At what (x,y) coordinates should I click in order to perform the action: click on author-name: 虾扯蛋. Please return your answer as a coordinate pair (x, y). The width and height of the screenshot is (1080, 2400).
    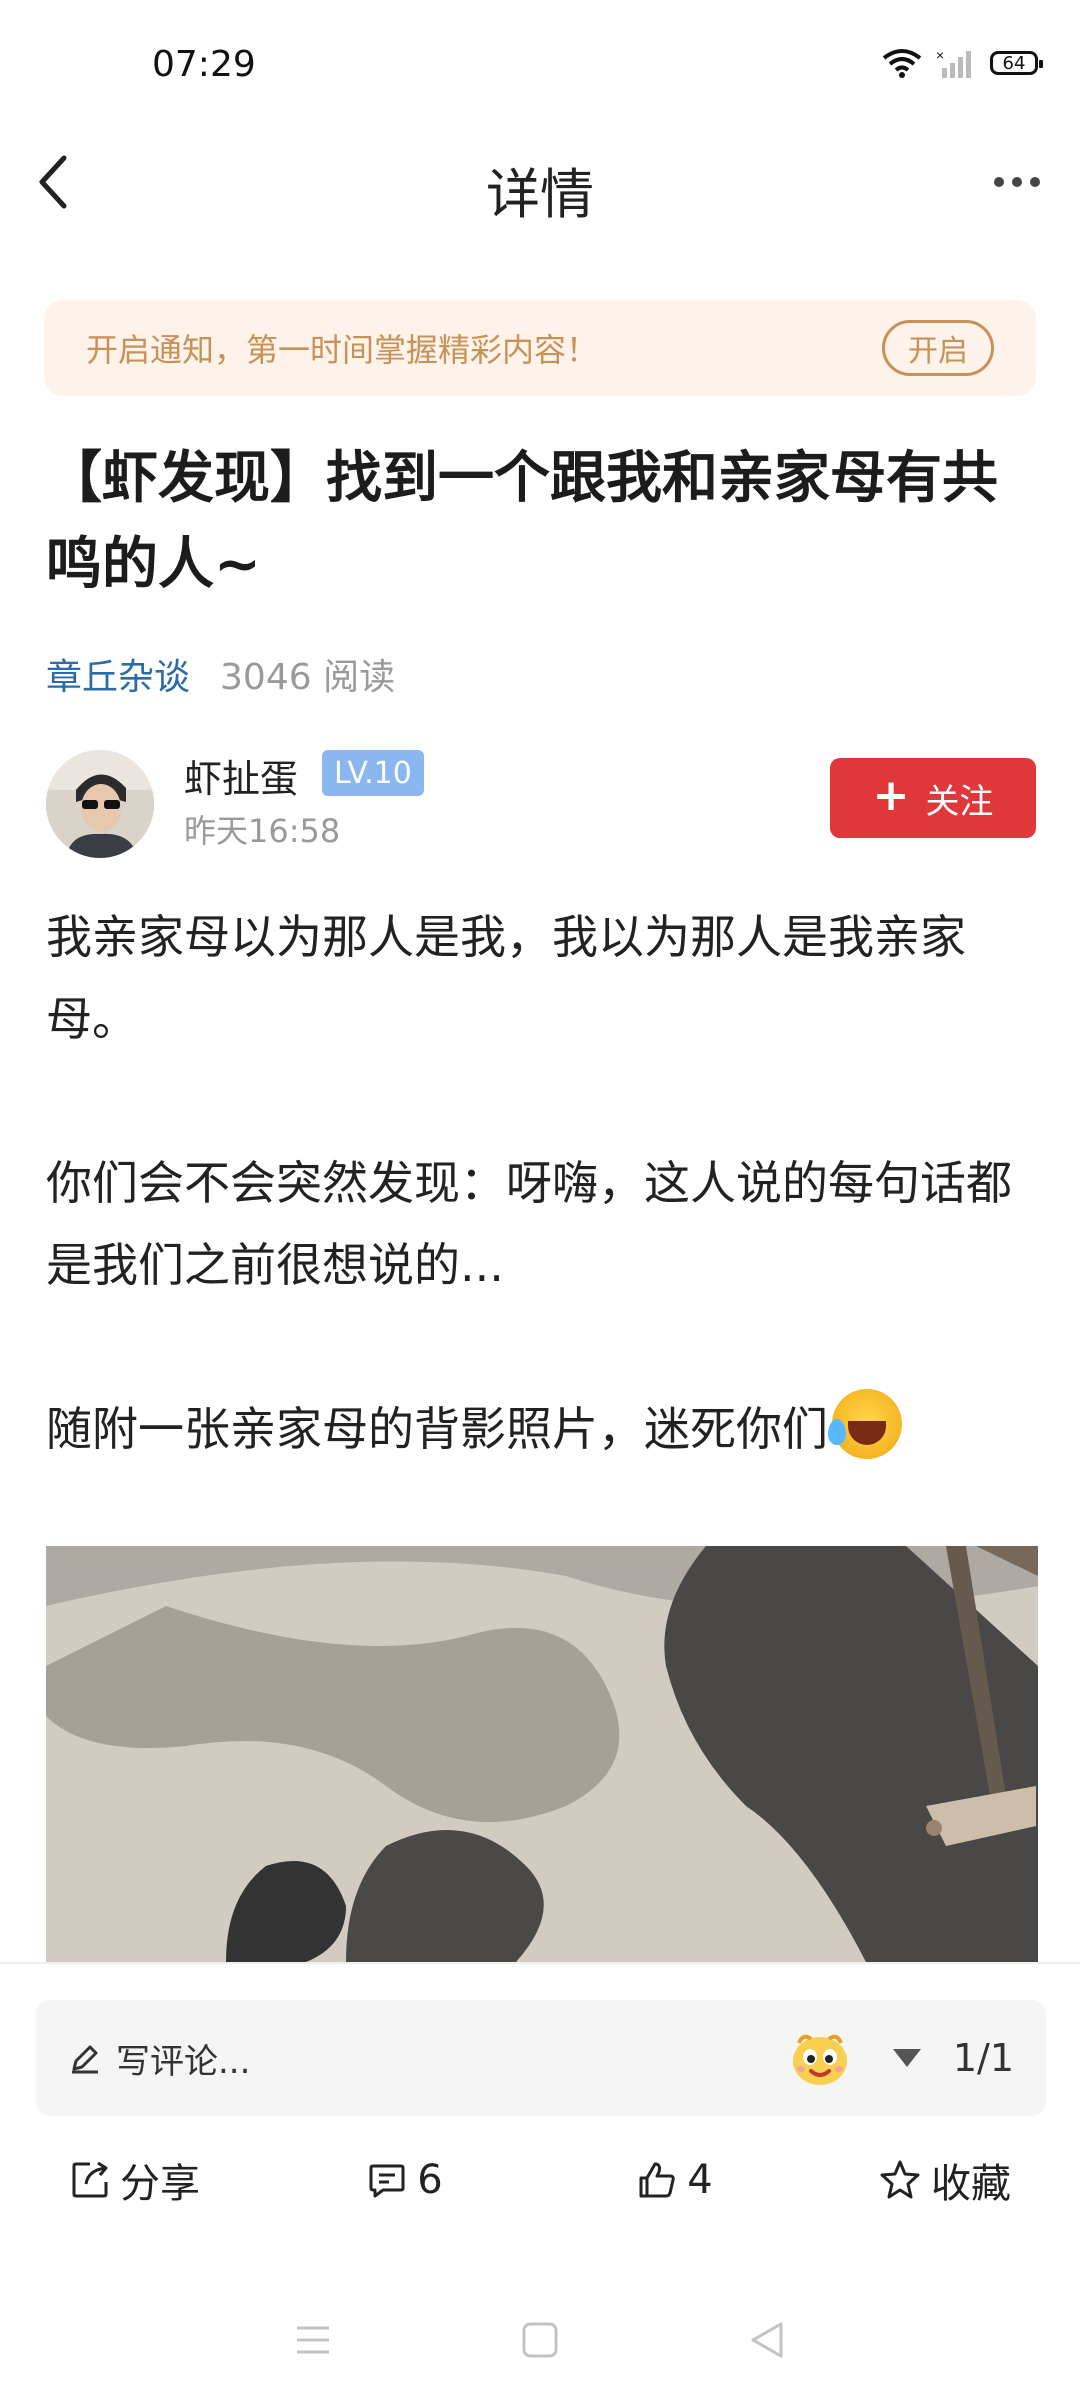
    Looking at the image, I should click on (241, 775).